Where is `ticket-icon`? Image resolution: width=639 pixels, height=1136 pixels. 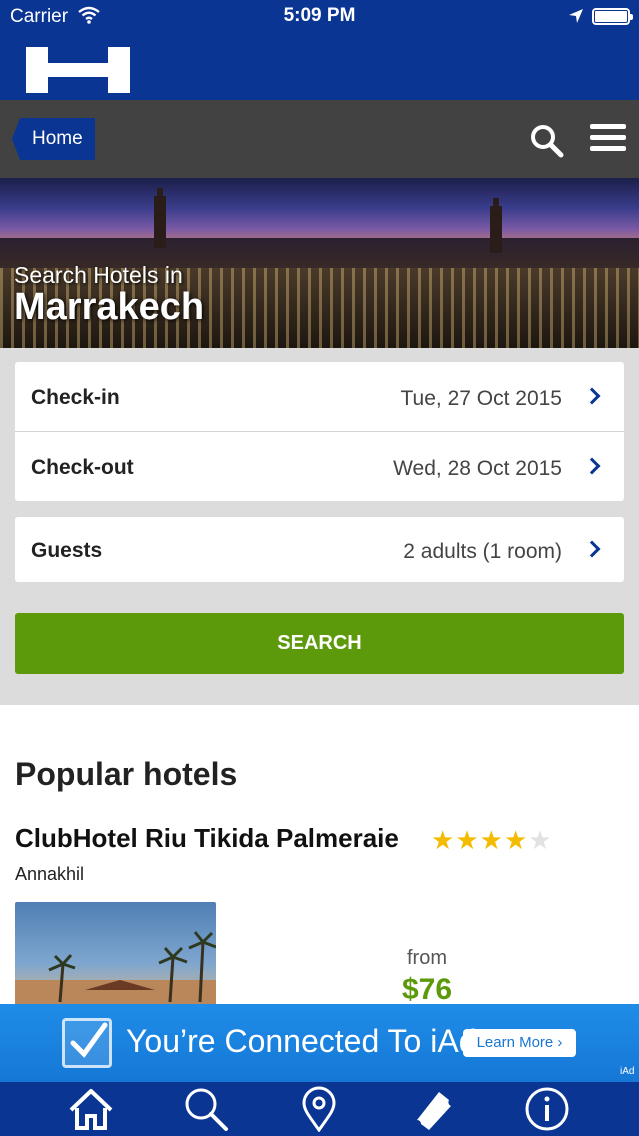
ticket-icon is located at coordinates (433, 1109).